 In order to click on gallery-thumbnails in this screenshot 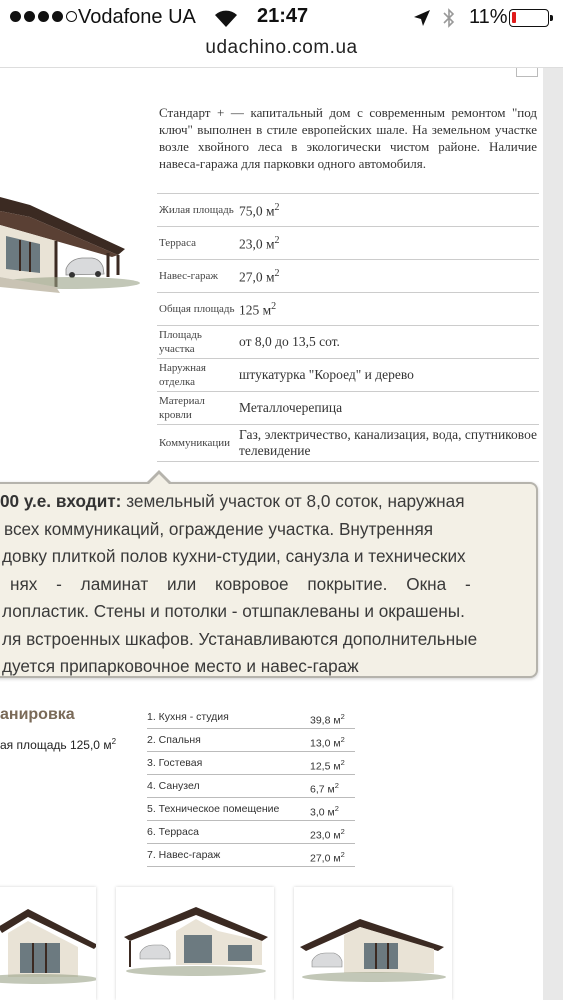, I will do `click(271, 943)`.